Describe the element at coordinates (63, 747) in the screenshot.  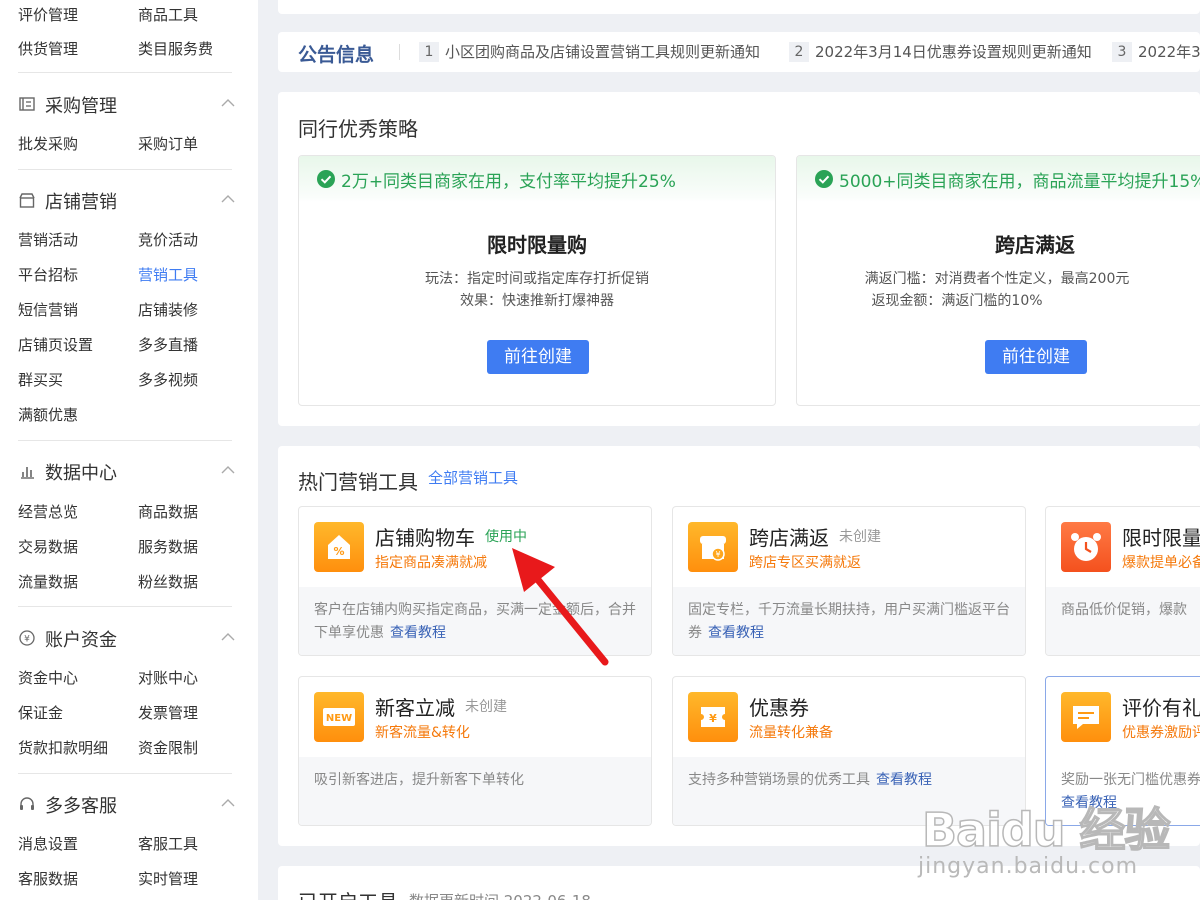
I see `sidebar-item-deduction-detail: 货款扣款明细` at that location.